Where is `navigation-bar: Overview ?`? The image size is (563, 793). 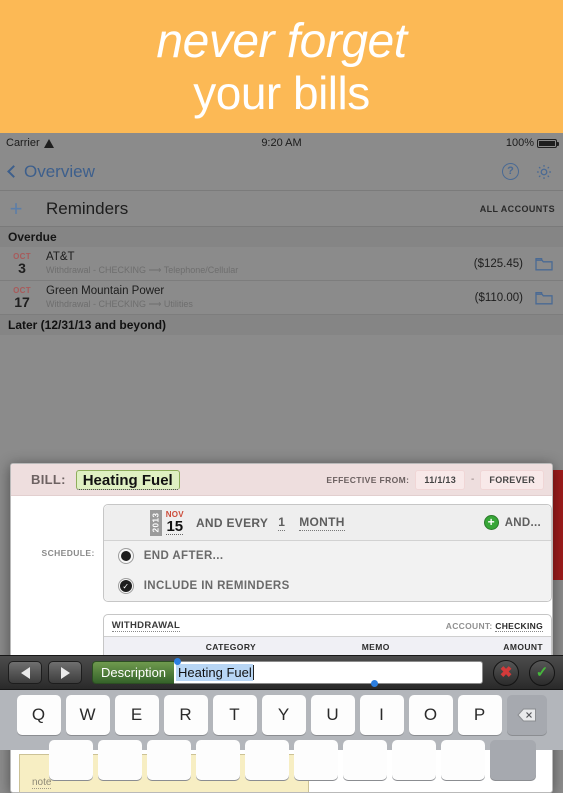 navigation-bar: Overview ? is located at coordinates (281, 172).